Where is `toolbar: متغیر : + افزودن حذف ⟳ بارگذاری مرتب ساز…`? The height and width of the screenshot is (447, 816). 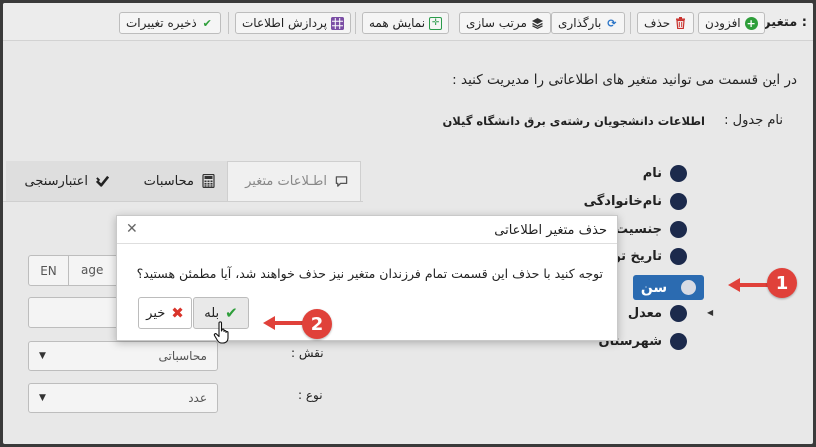 toolbar: متغیر : + افزودن حذف ⟳ بارگذاری مرتب ساز… is located at coordinates (408, 22).